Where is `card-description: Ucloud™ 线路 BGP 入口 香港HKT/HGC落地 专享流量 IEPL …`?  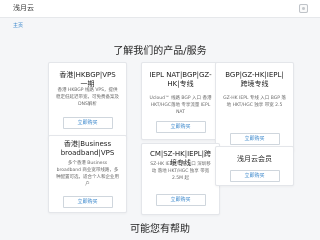
card-description: Ucloud™ 线路 BGP 入口 香港HKT/HGC落地 专享流量 IEPL … is located at coordinates (180, 105).